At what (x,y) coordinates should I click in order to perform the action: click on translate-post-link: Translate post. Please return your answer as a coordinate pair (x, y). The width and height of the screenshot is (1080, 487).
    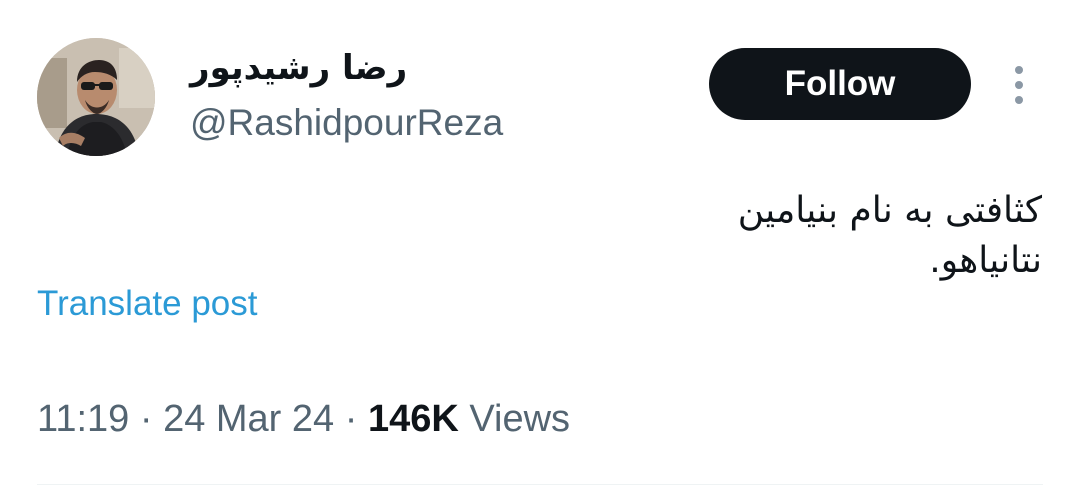
    Looking at the image, I should click on (147, 304).